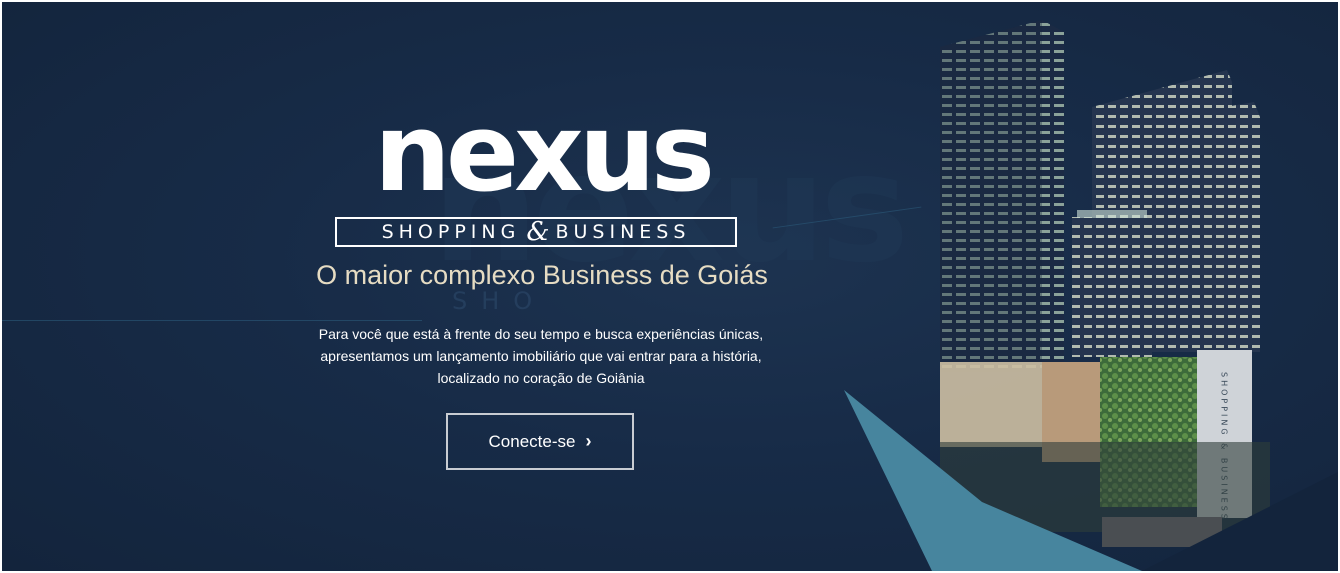  Describe the element at coordinates (451, 232) in the screenshot. I see `logo-sub-shopping: SHOPPING` at that location.